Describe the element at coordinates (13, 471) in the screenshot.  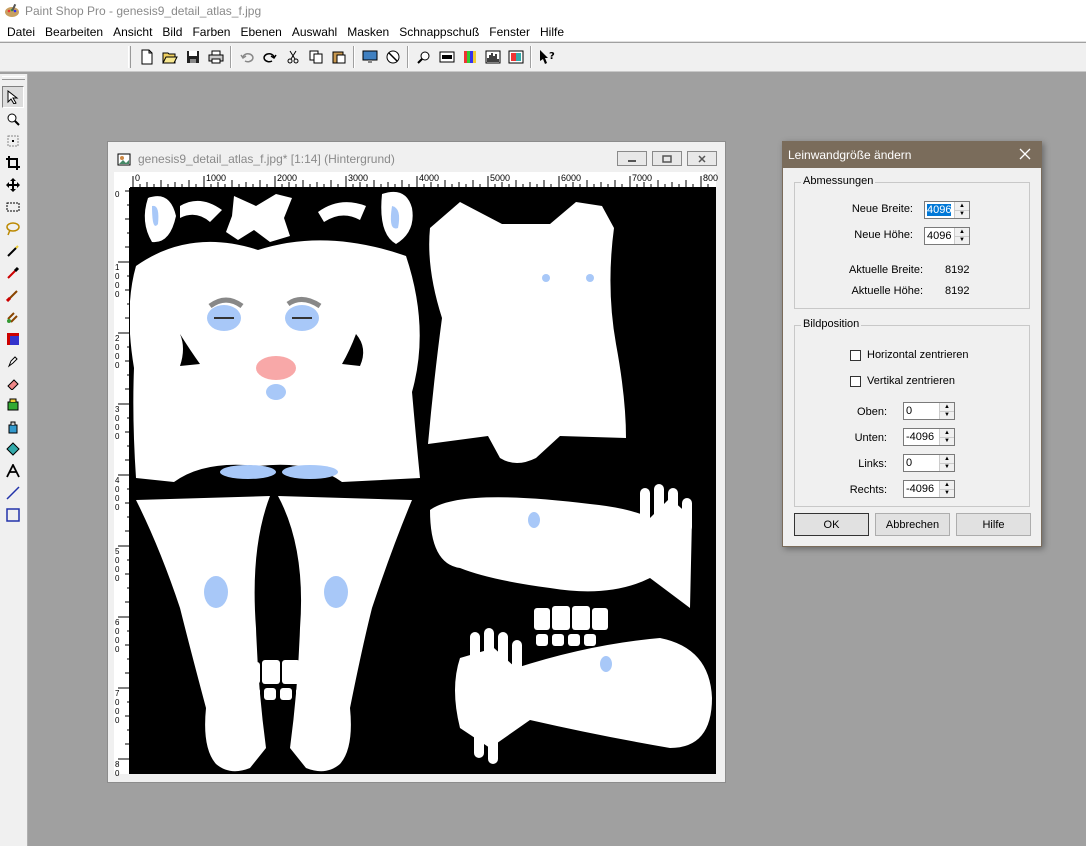
I see `text-tool-icon` at that location.